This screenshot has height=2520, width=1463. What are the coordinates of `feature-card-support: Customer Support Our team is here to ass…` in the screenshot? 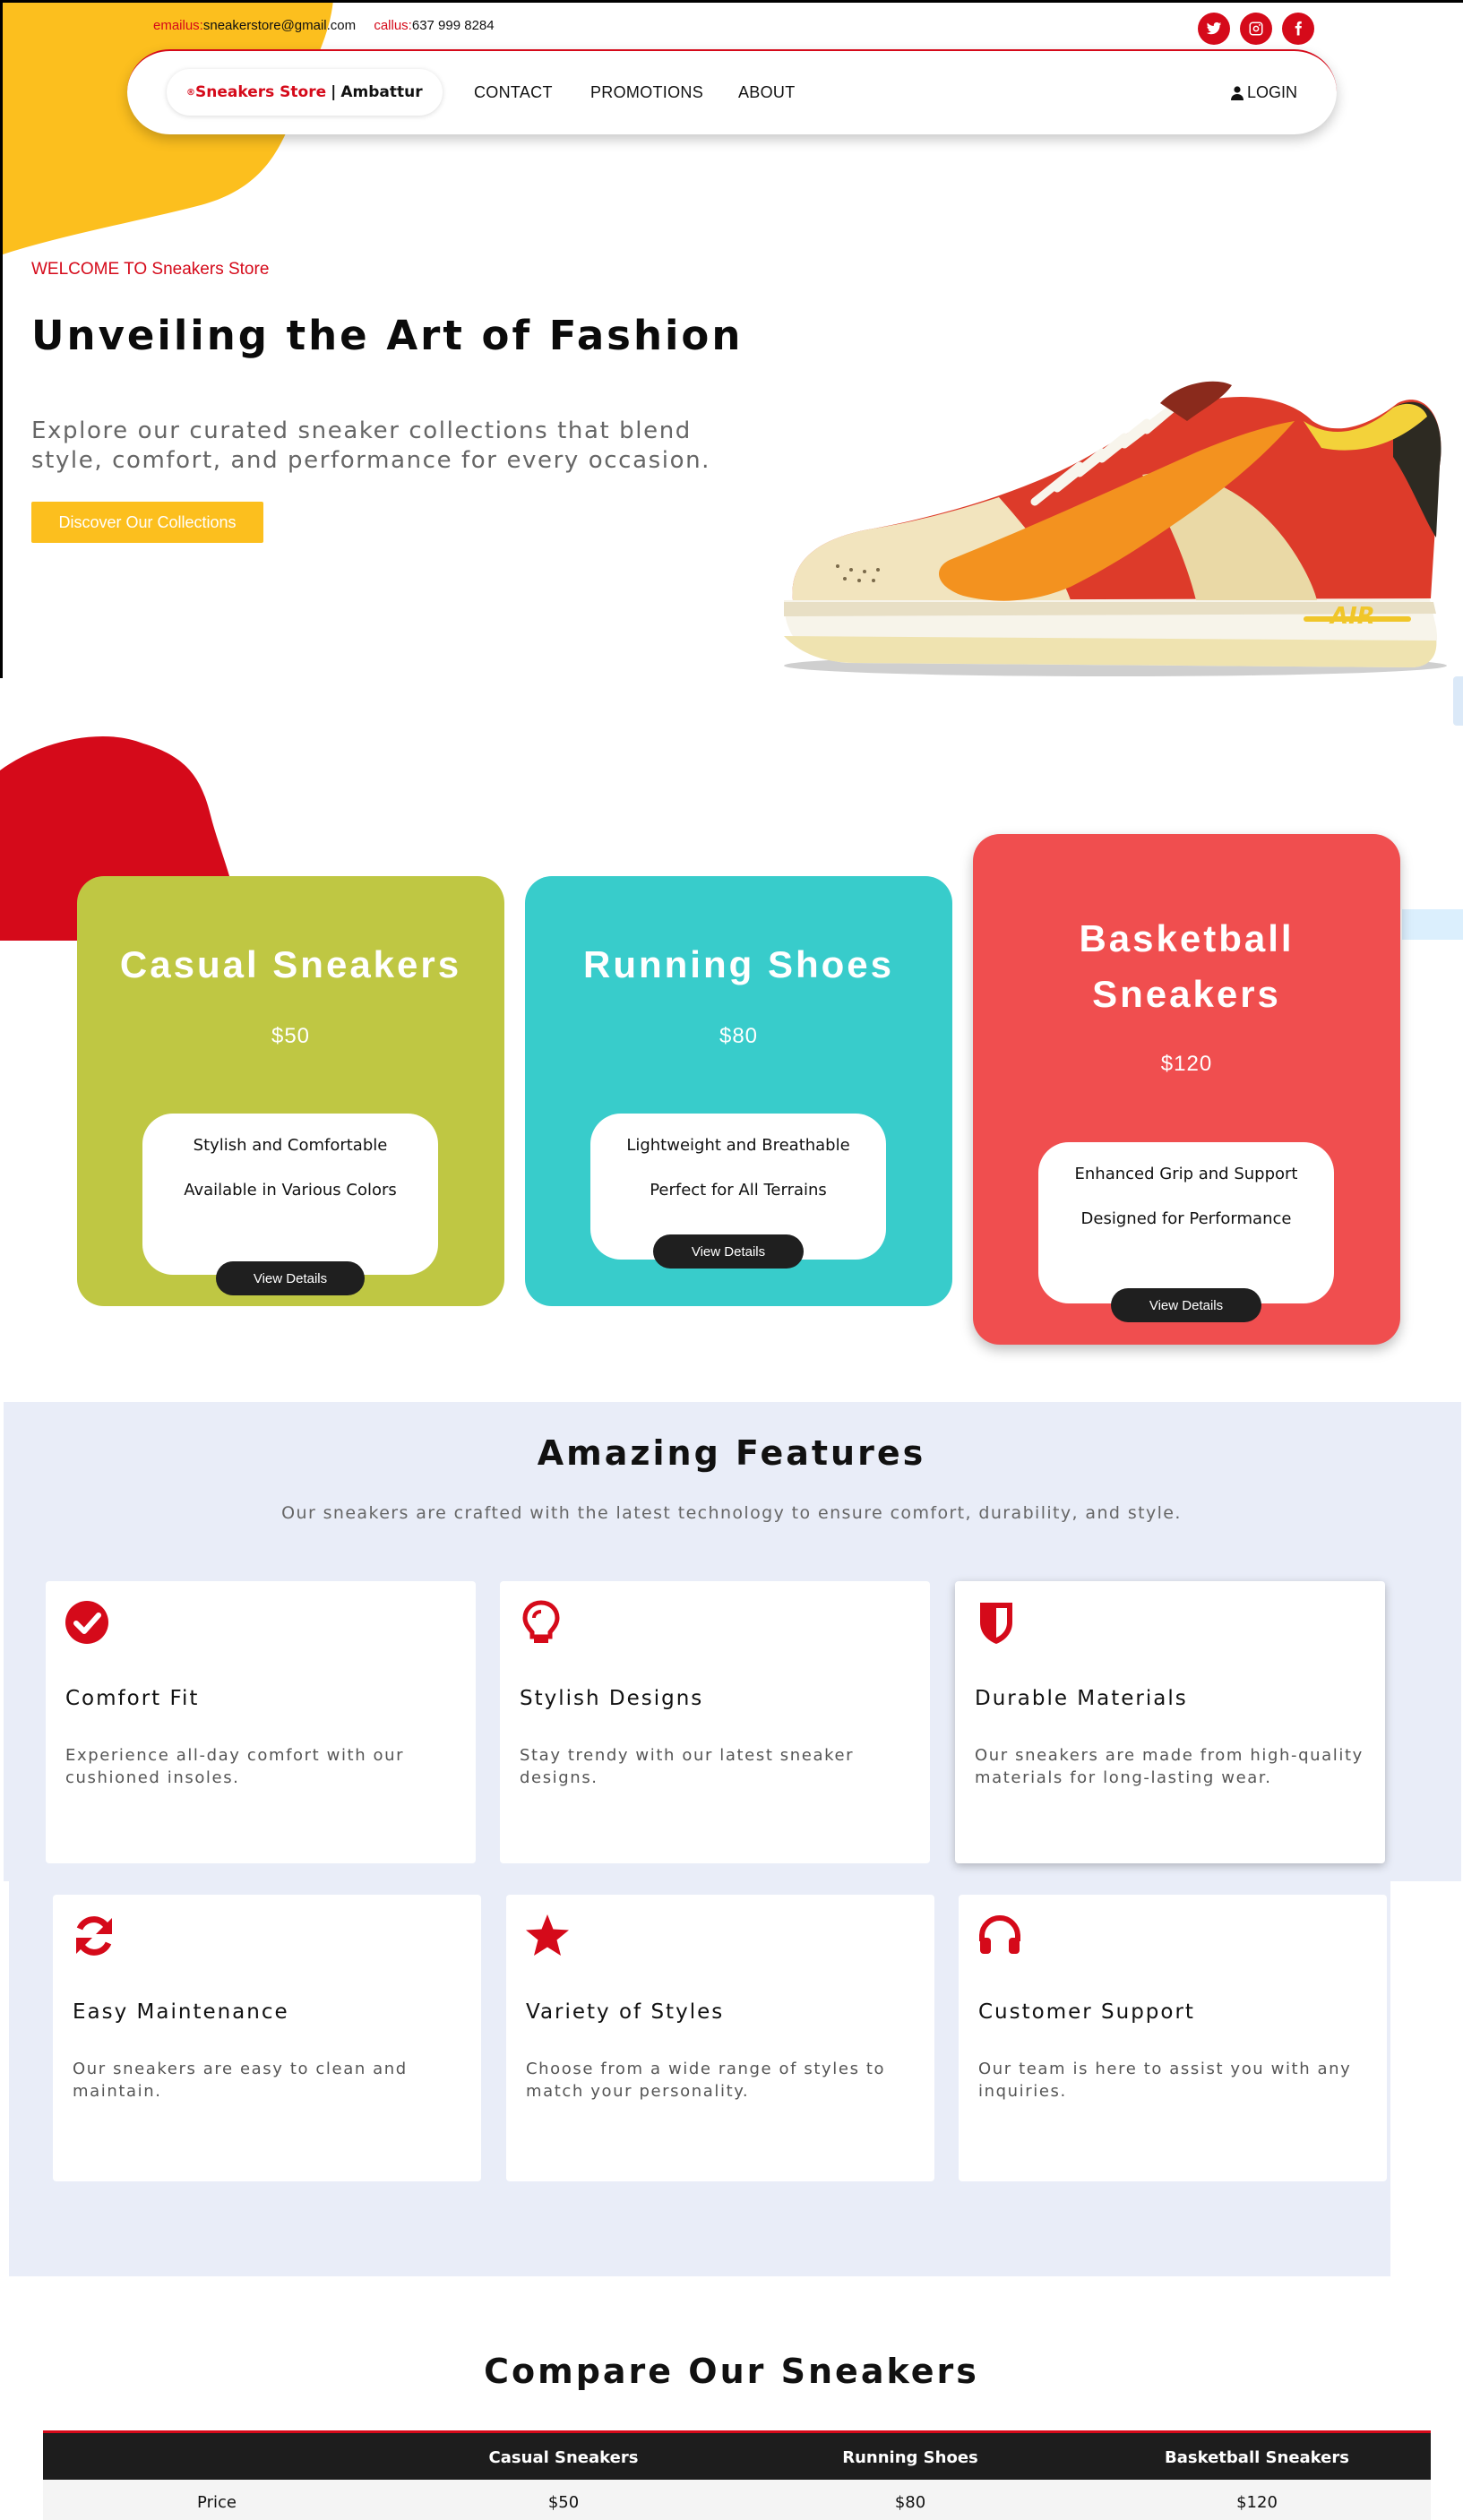 It's located at (1173, 2038).